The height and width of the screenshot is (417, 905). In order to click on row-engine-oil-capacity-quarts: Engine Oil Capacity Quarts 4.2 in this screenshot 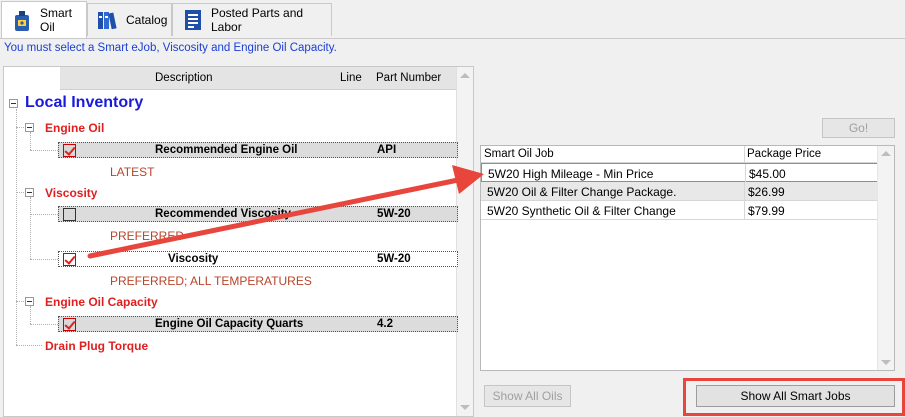, I will do `click(258, 324)`.